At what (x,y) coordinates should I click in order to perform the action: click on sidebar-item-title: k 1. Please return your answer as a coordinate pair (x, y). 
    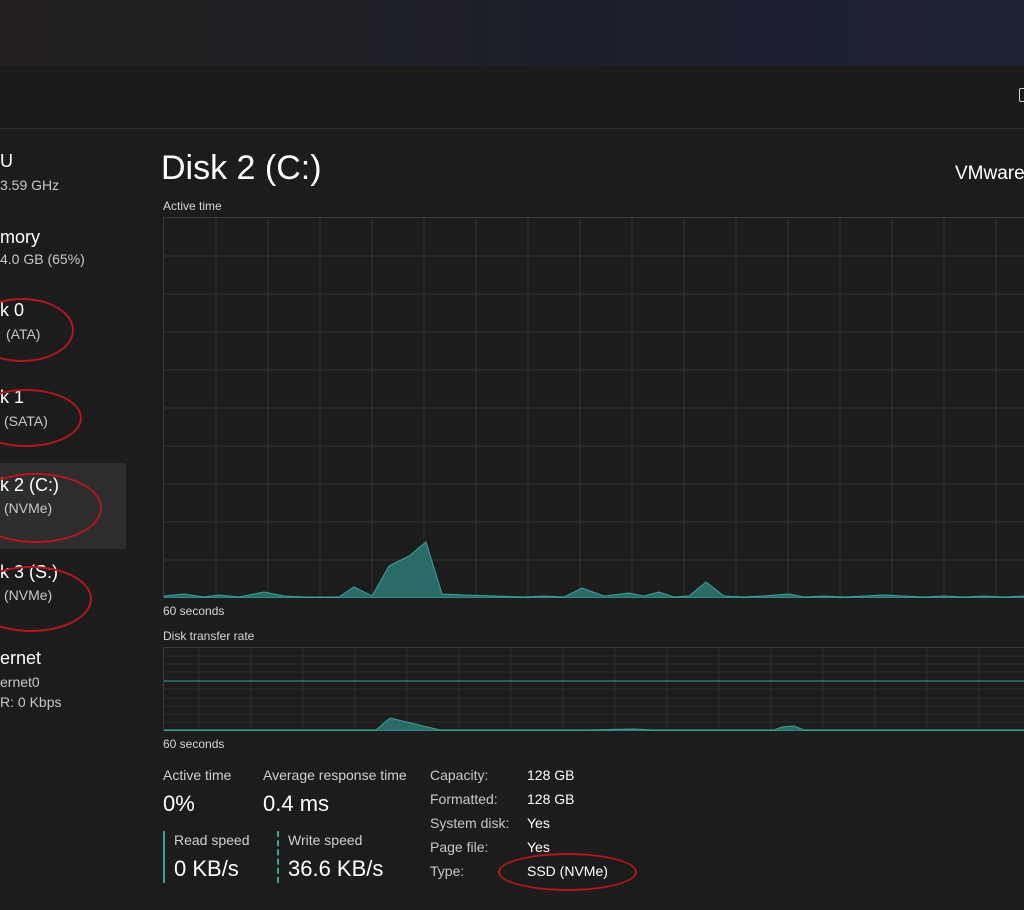
    Looking at the image, I should click on (12, 397).